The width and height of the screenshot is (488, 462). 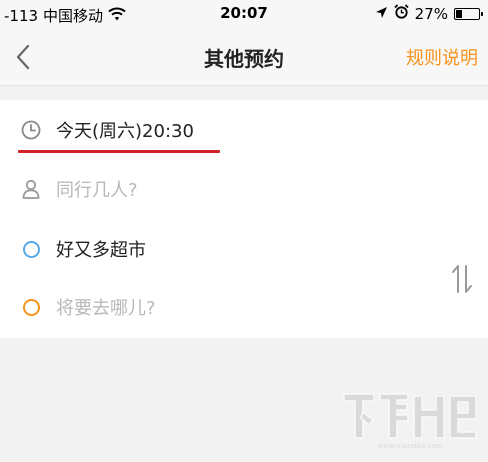 What do you see at coordinates (442, 57) in the screenshot?
I see `rules-link: 规则说明` at bounding box center [442, 57].